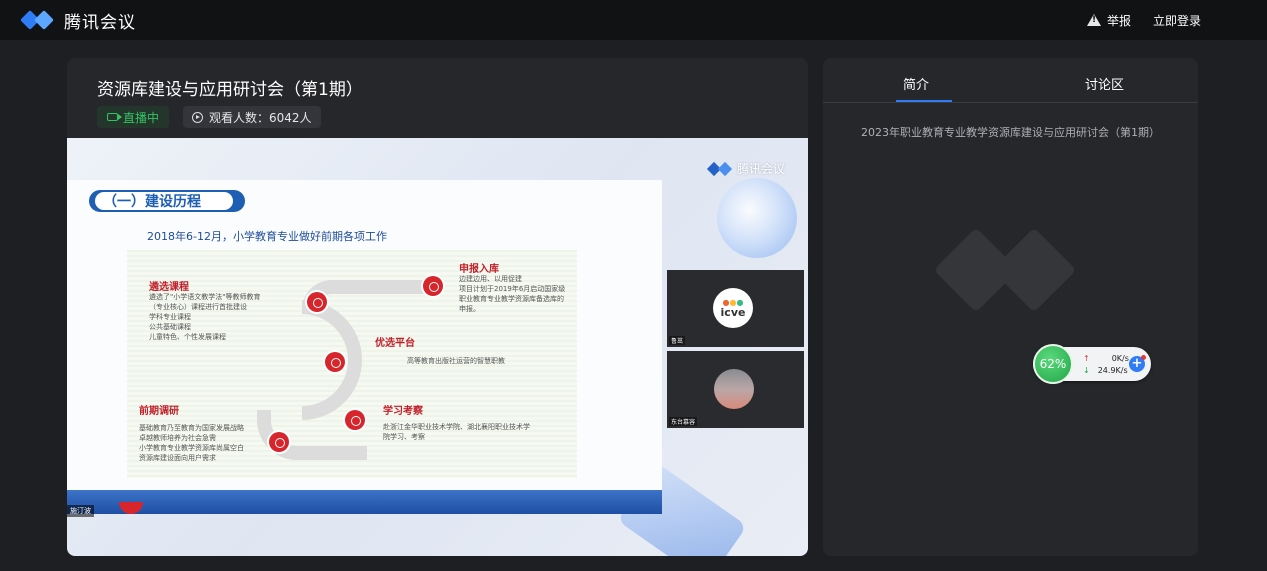 This screenshot has width=1267, height=571. I want to click on tab-discussion: 讨论区, so click(1104, 83).